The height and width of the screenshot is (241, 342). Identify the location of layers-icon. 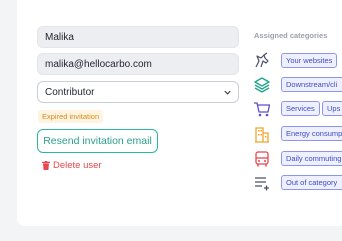
(262, 85).